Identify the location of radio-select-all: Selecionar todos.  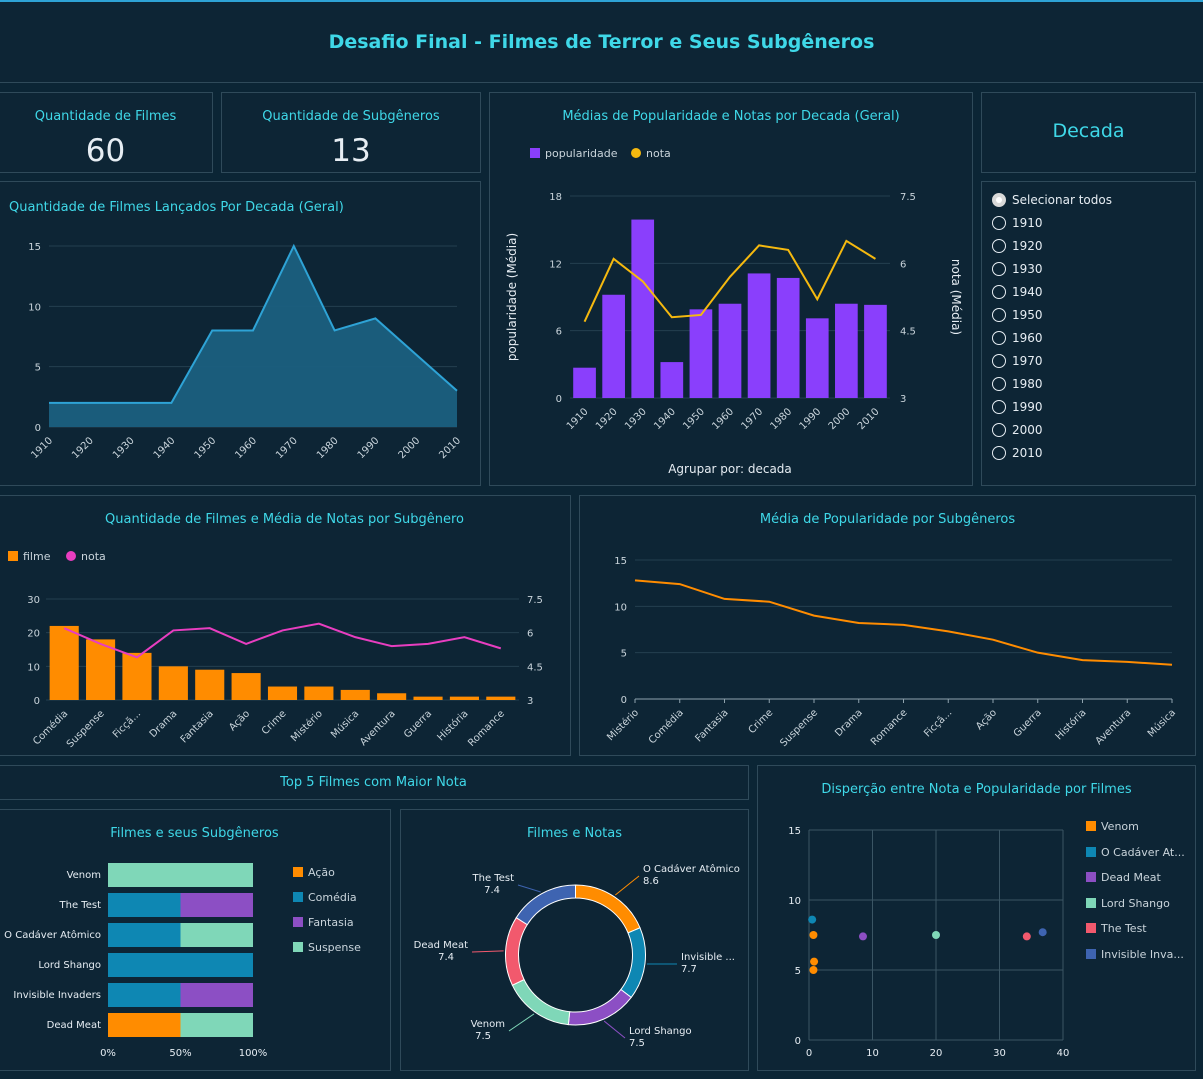
(1052, 200).